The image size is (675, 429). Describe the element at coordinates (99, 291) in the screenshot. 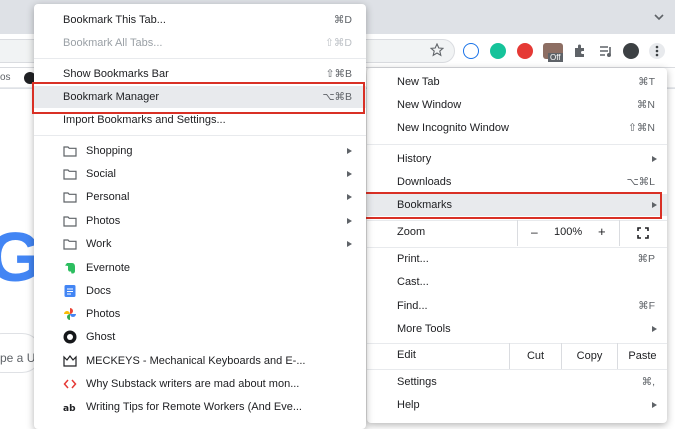

I see `bookmark-label: Docs` at that location.